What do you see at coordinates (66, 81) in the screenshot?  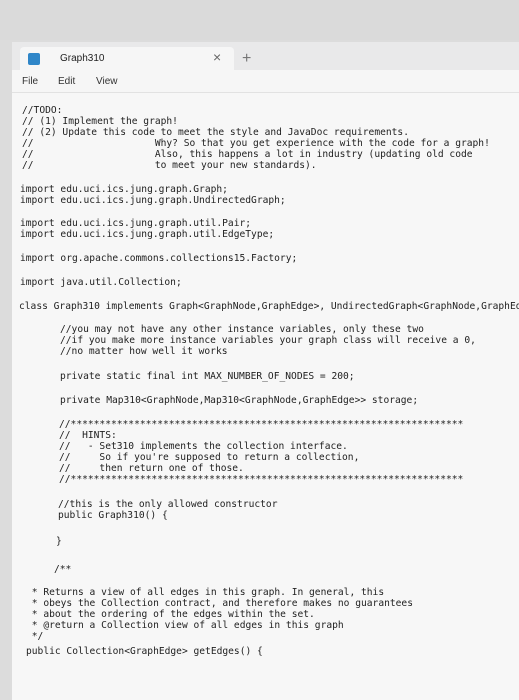 I see `menu-edit: Edit` at bounding box center [66, 81].